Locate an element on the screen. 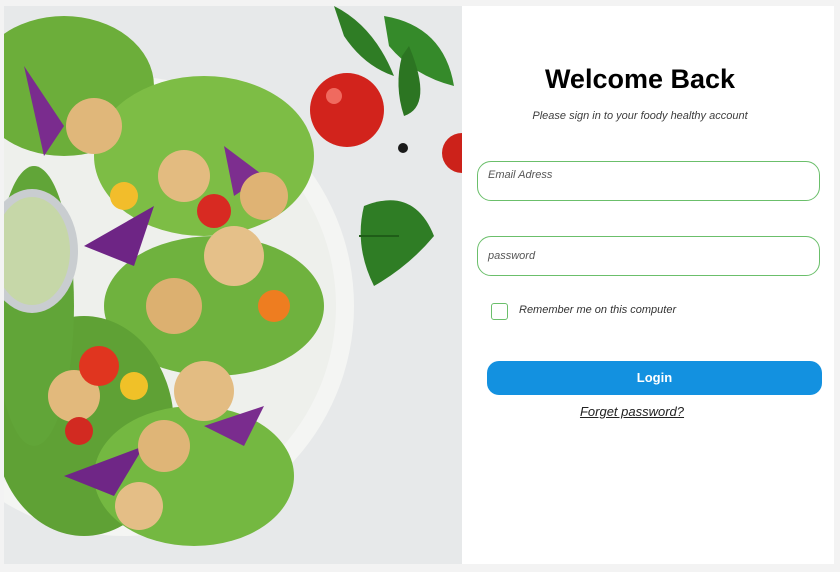 This screenshot has height=572, width=840. remember-label: Remember me on this computer is located at coordinates (598, 310).